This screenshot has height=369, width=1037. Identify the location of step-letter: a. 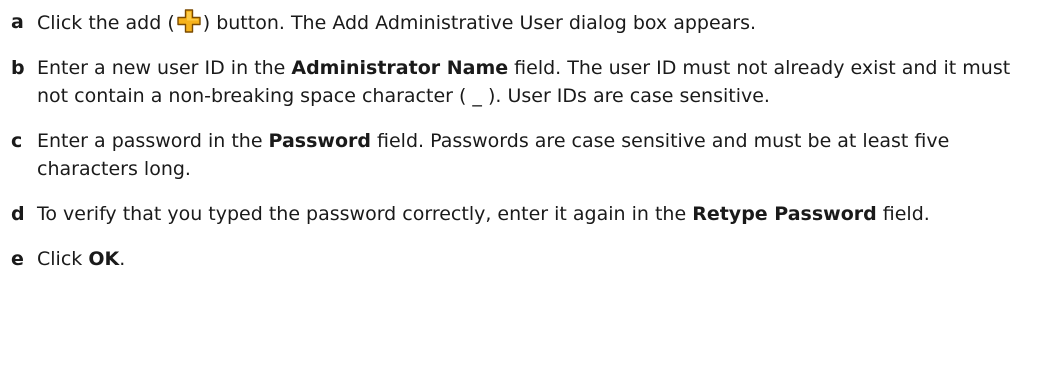
(17, 22).